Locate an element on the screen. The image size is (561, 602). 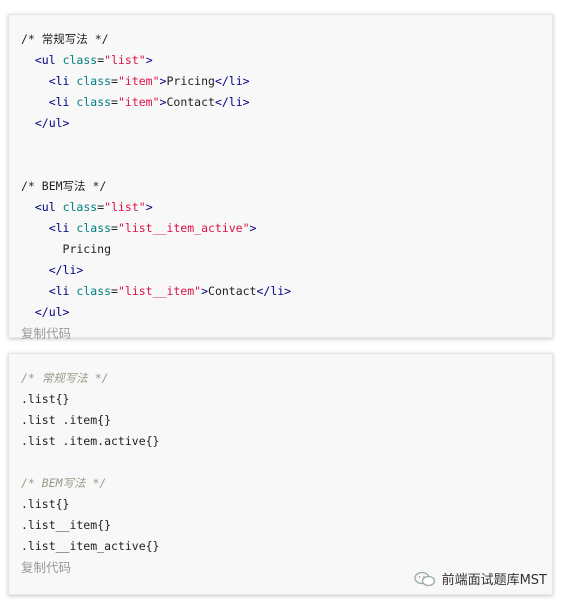
code-line: .list .item{} is located at coordinates (280, 420).